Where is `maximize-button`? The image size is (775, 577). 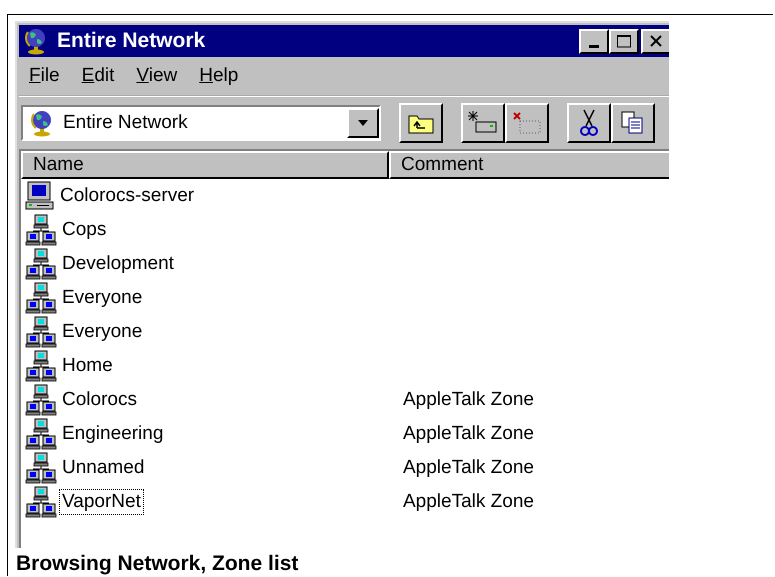 maximize-button is located at coordinates (624, 41).